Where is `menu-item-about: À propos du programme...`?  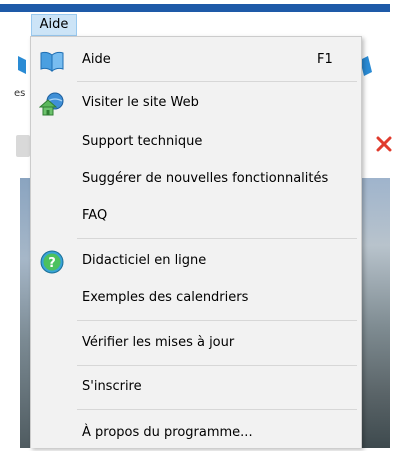
menu-item-about: À propos du programme... is located at coordinates (196, 433).